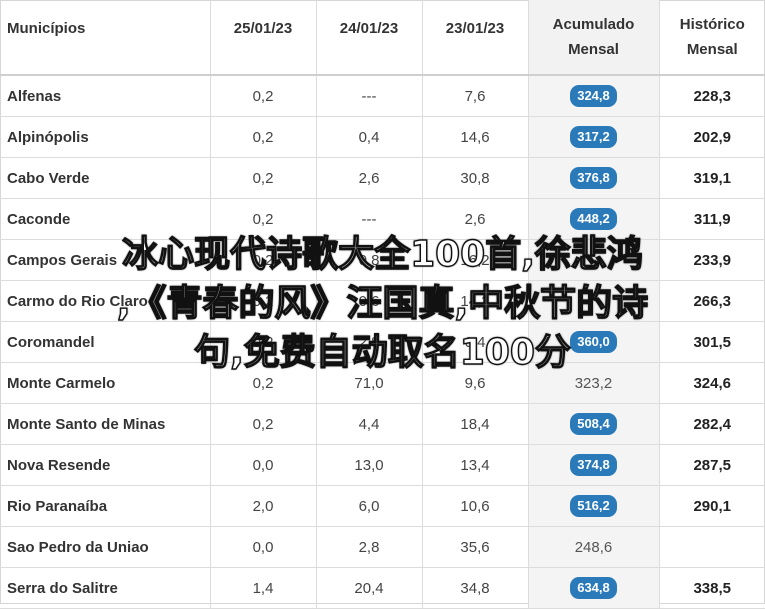 The height and width of the screenshot is (609, 765). What do you see at coordinates (475, 37) in the screenshot?
I see `header-date-3: 23/01/23` at bounding box center [475, 37].